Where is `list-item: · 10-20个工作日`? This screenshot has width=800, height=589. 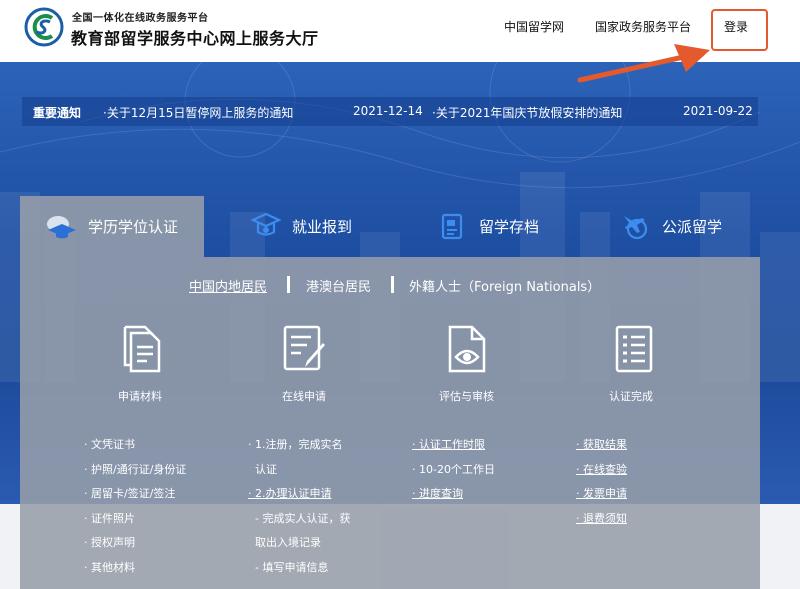
list-item: · 10-20个工作日 is located at coordinates (453, 469).